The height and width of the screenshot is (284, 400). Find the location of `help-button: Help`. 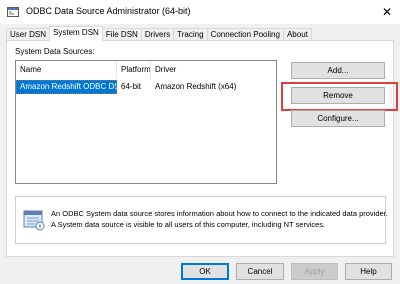

help-button: Help is located at coordinates (368, 271).